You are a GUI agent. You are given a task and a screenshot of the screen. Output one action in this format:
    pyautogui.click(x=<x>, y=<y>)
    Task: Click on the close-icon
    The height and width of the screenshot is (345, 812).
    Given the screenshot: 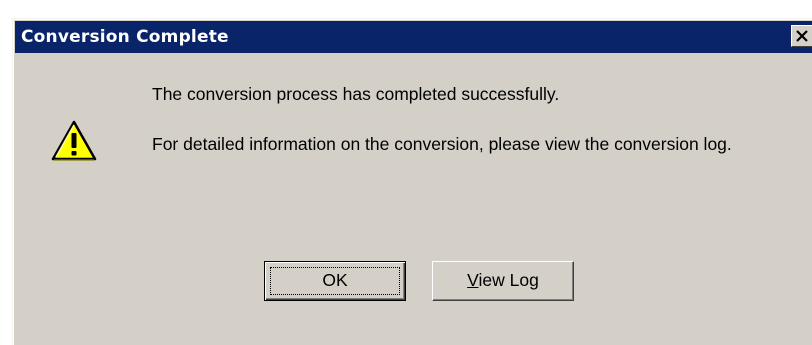 What is the action you would take?
    pyautogui.click(x=802, y=36)
    